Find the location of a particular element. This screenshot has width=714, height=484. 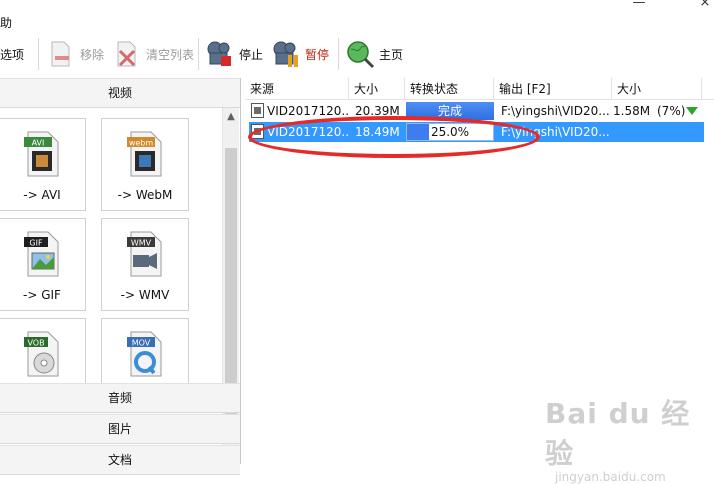

column-size: 大小 is located at coordinates (377, 89).